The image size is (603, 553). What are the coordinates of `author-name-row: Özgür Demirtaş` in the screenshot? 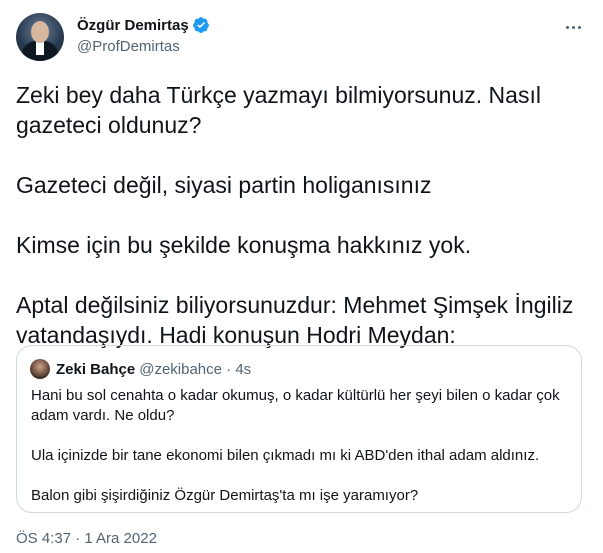 It's located at (143, 25).